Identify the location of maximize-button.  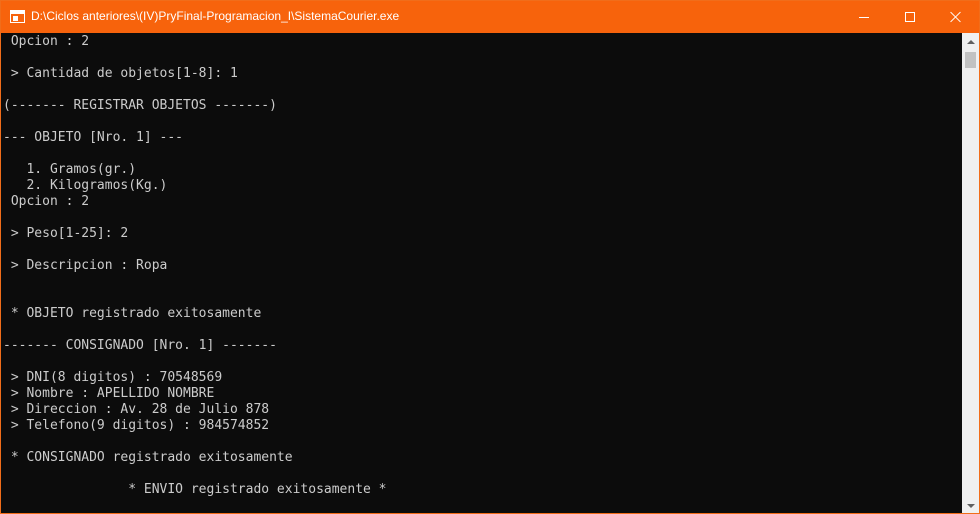
(910, 17).